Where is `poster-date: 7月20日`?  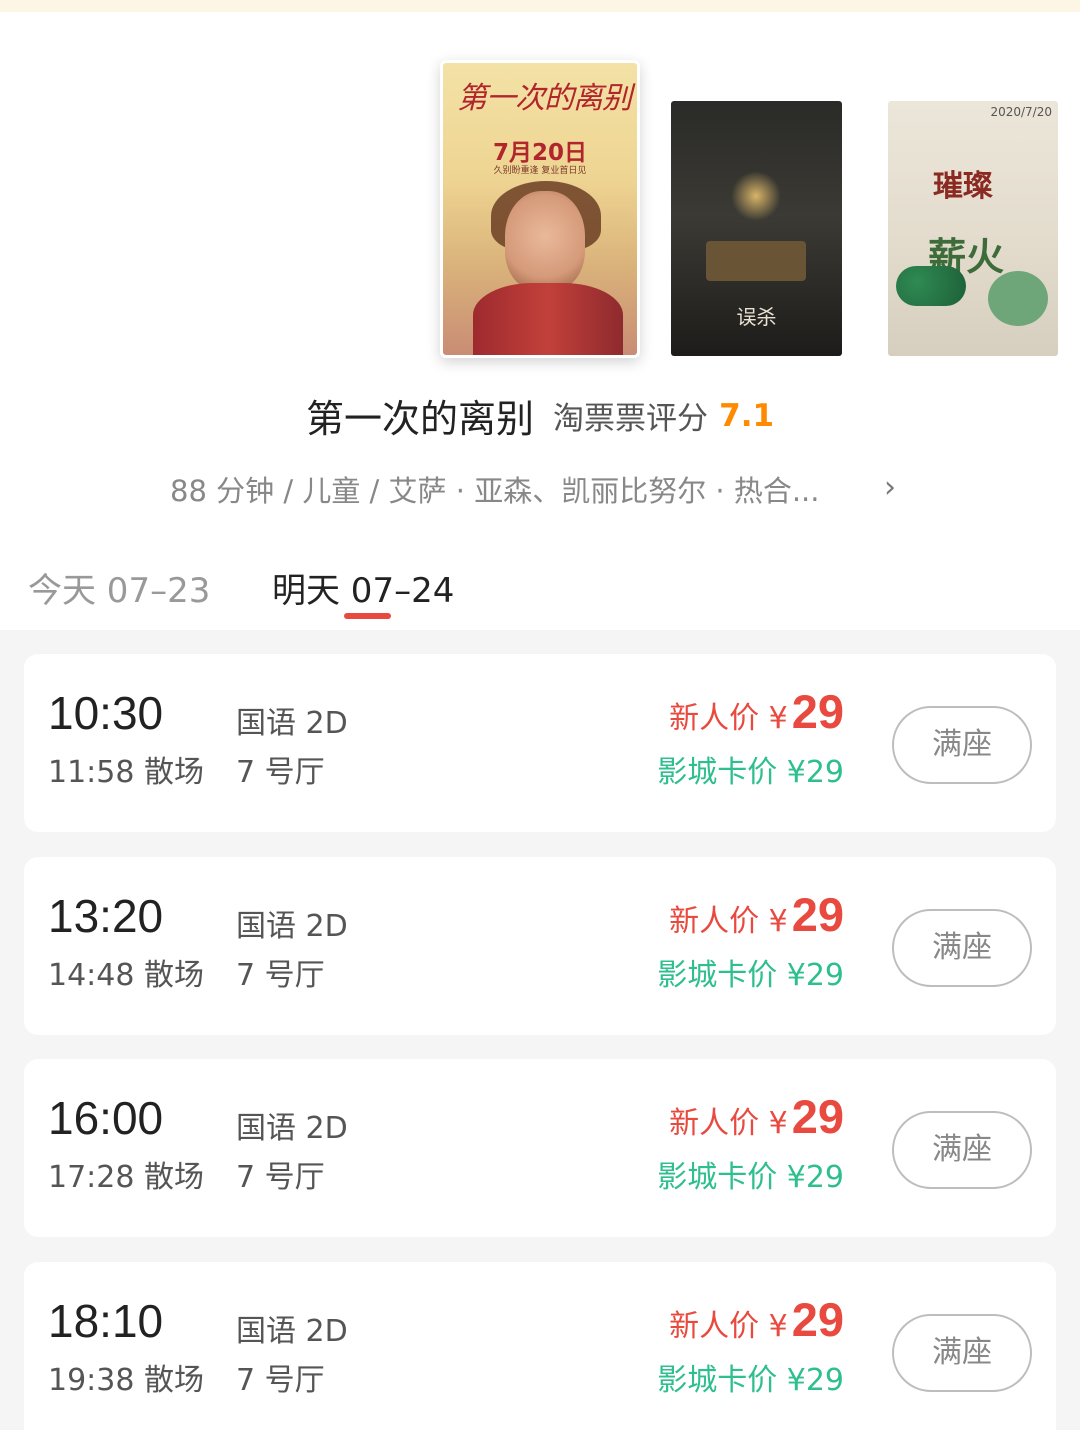
poster-date: 7月20日 is located at coordinates (539, 153).